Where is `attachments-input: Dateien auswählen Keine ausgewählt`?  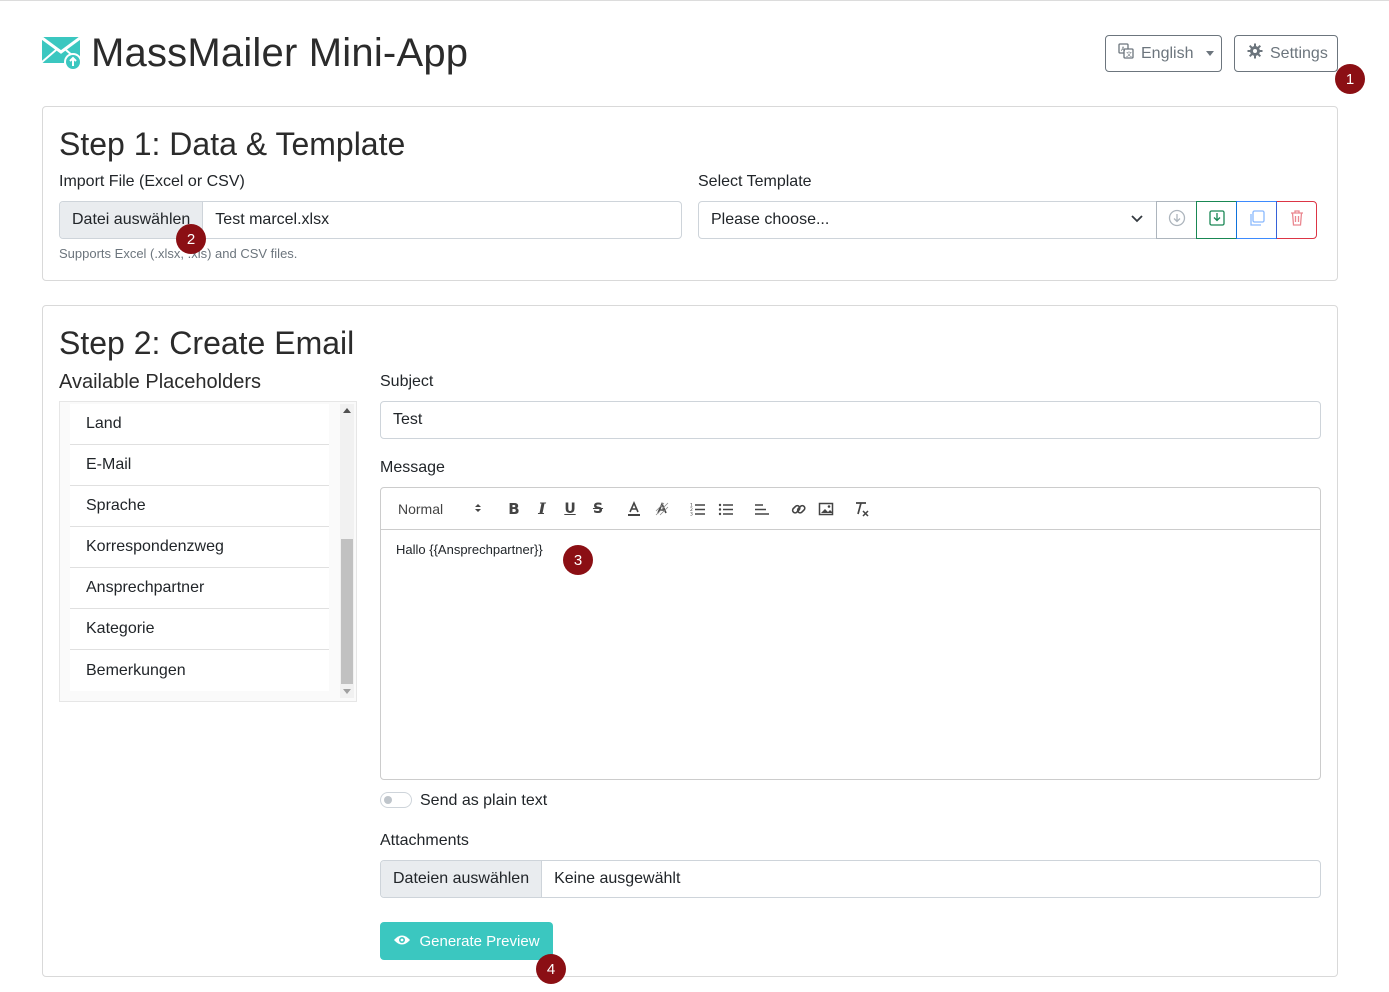
attachments-input: Dateien auswählen Keine ausgewählt is located at coordinates (850, 879).